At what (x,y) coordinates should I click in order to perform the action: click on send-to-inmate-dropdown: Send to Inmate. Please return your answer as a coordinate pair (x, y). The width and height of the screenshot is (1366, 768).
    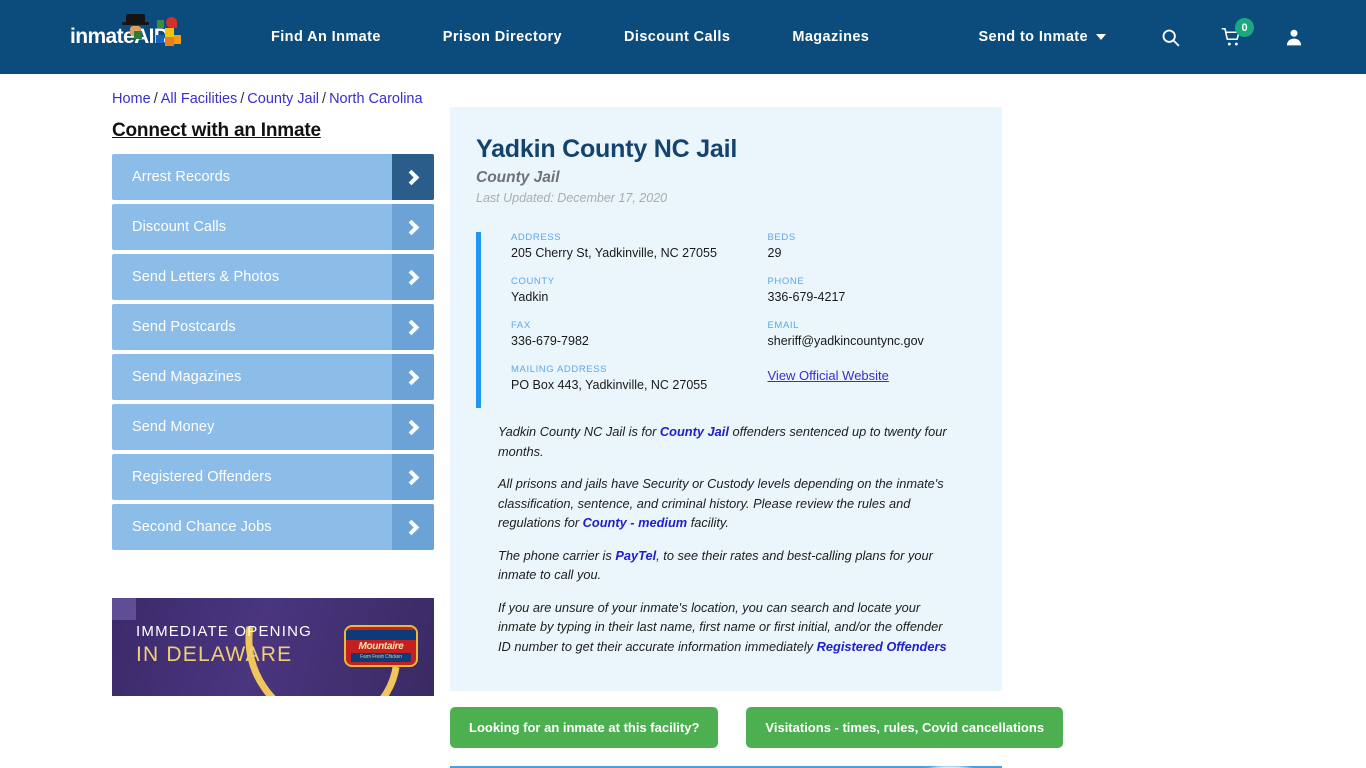
    Looking at the image, I should click on (1042, 37).